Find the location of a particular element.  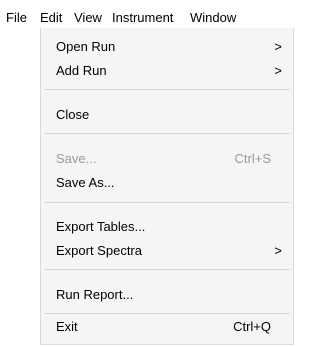

menu-item-add-run: Add Run > is located at coordinates (167, 71).